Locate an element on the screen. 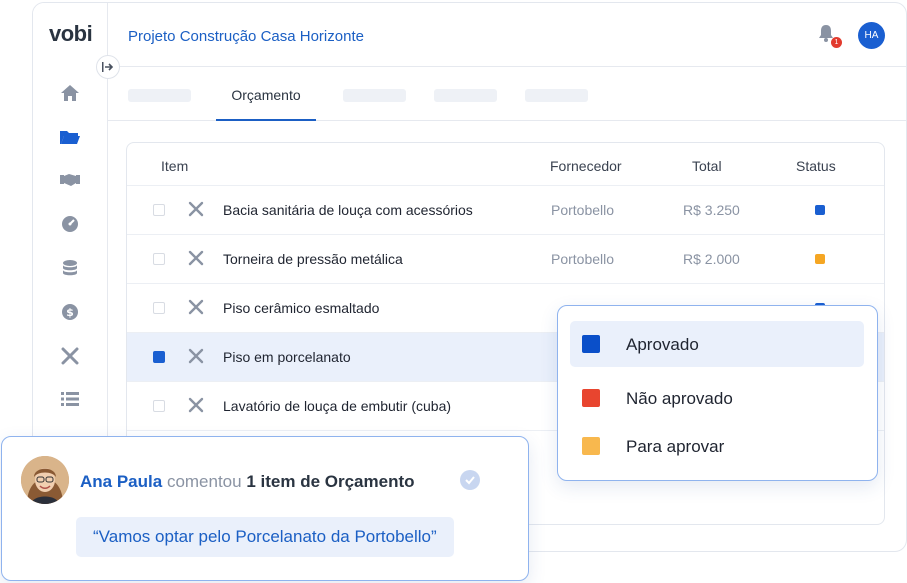 The width and height of the screenshot is (907, 583). logo: vobi is located at coordinates (71, 33).